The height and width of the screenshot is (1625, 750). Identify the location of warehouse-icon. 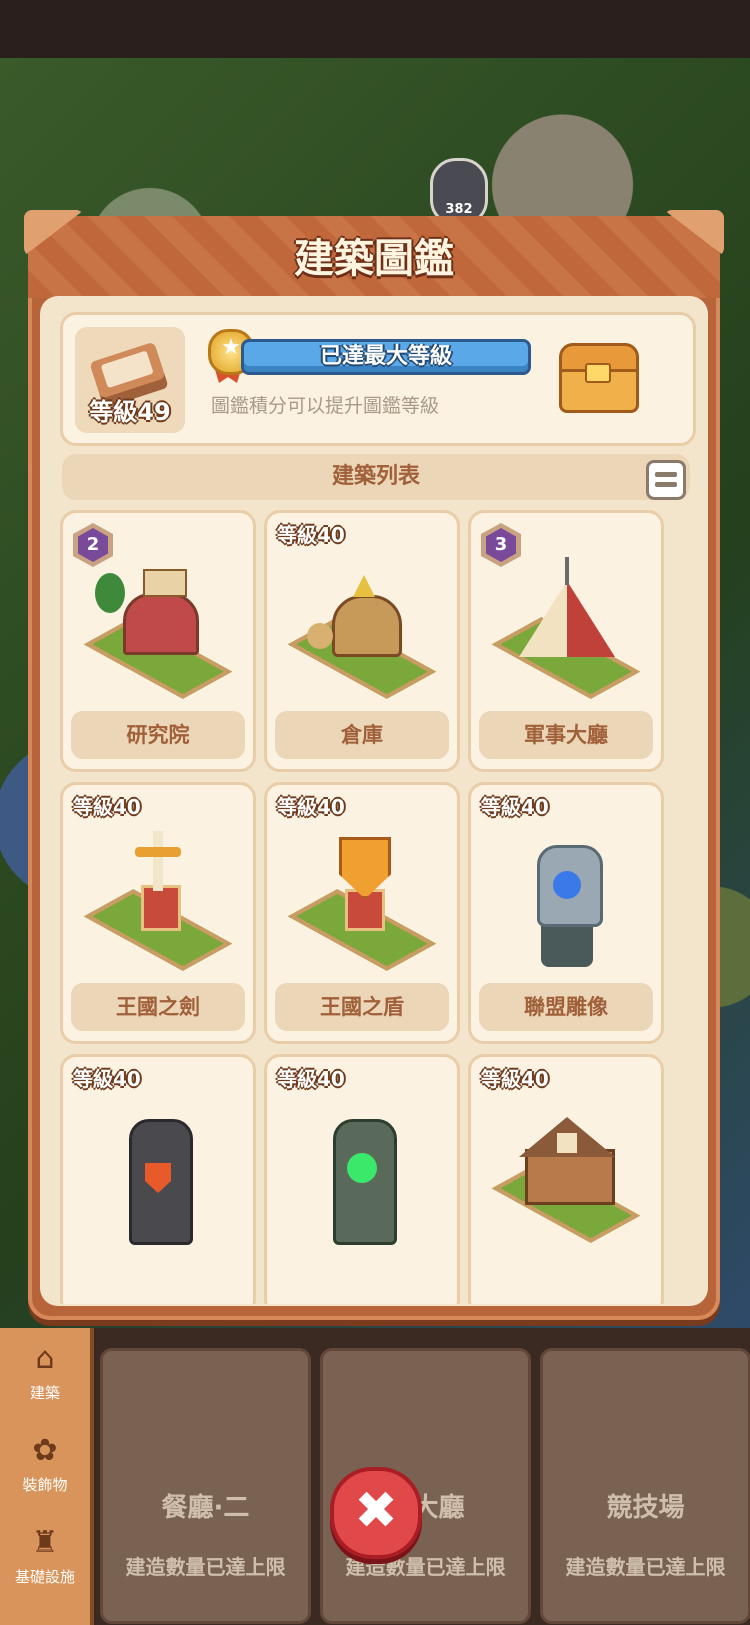
(362, 633).